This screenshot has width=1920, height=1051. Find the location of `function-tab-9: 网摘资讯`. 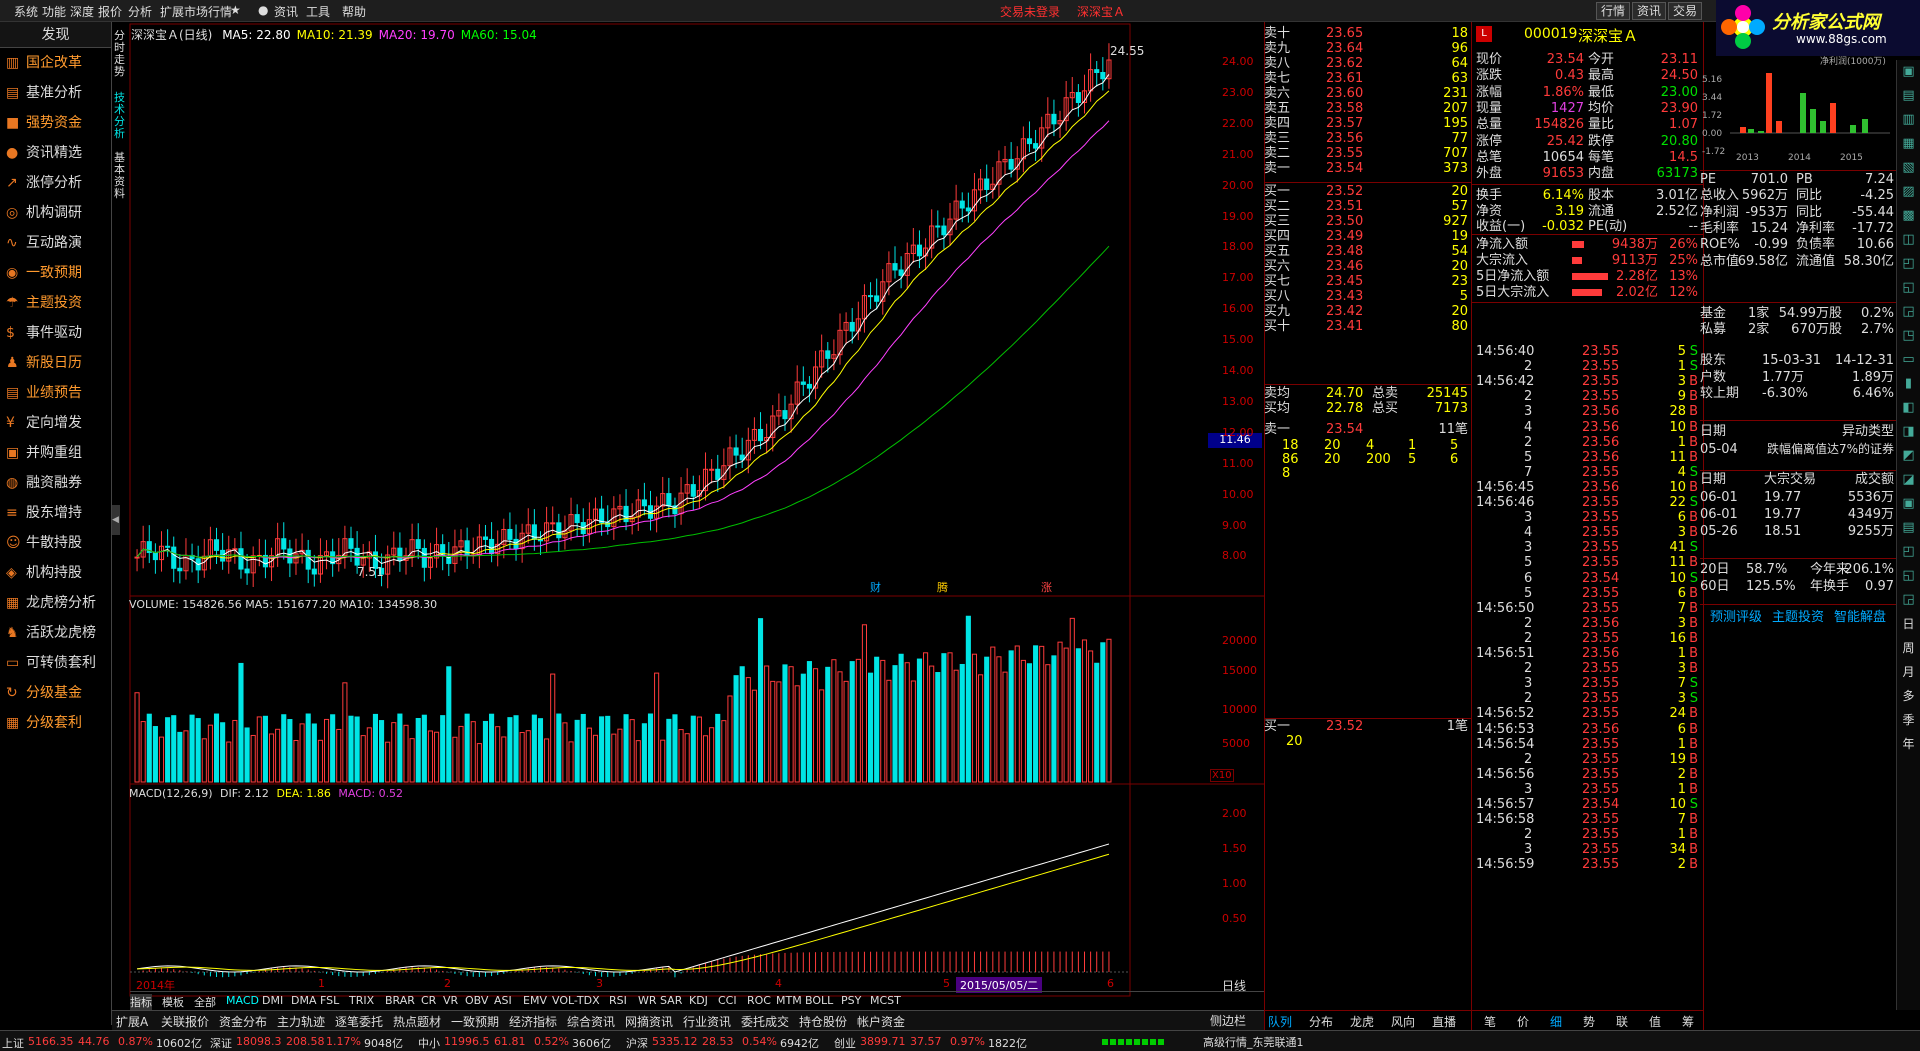

function-tab-9: 网摘资讯 is located at coordinates (649, 1021).